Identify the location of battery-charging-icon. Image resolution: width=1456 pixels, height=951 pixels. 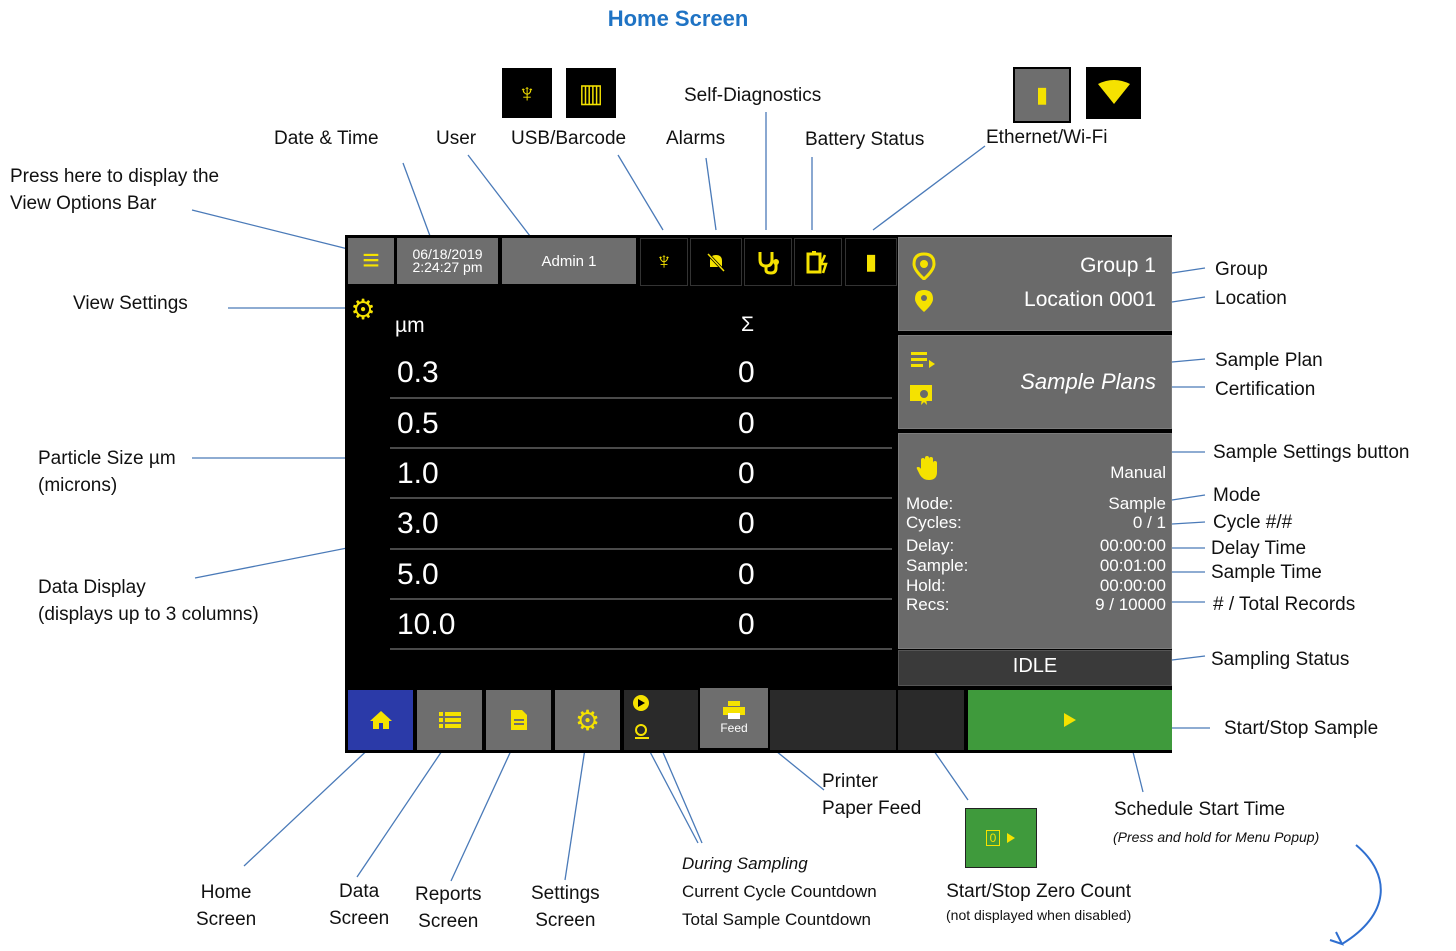
(817, 262).